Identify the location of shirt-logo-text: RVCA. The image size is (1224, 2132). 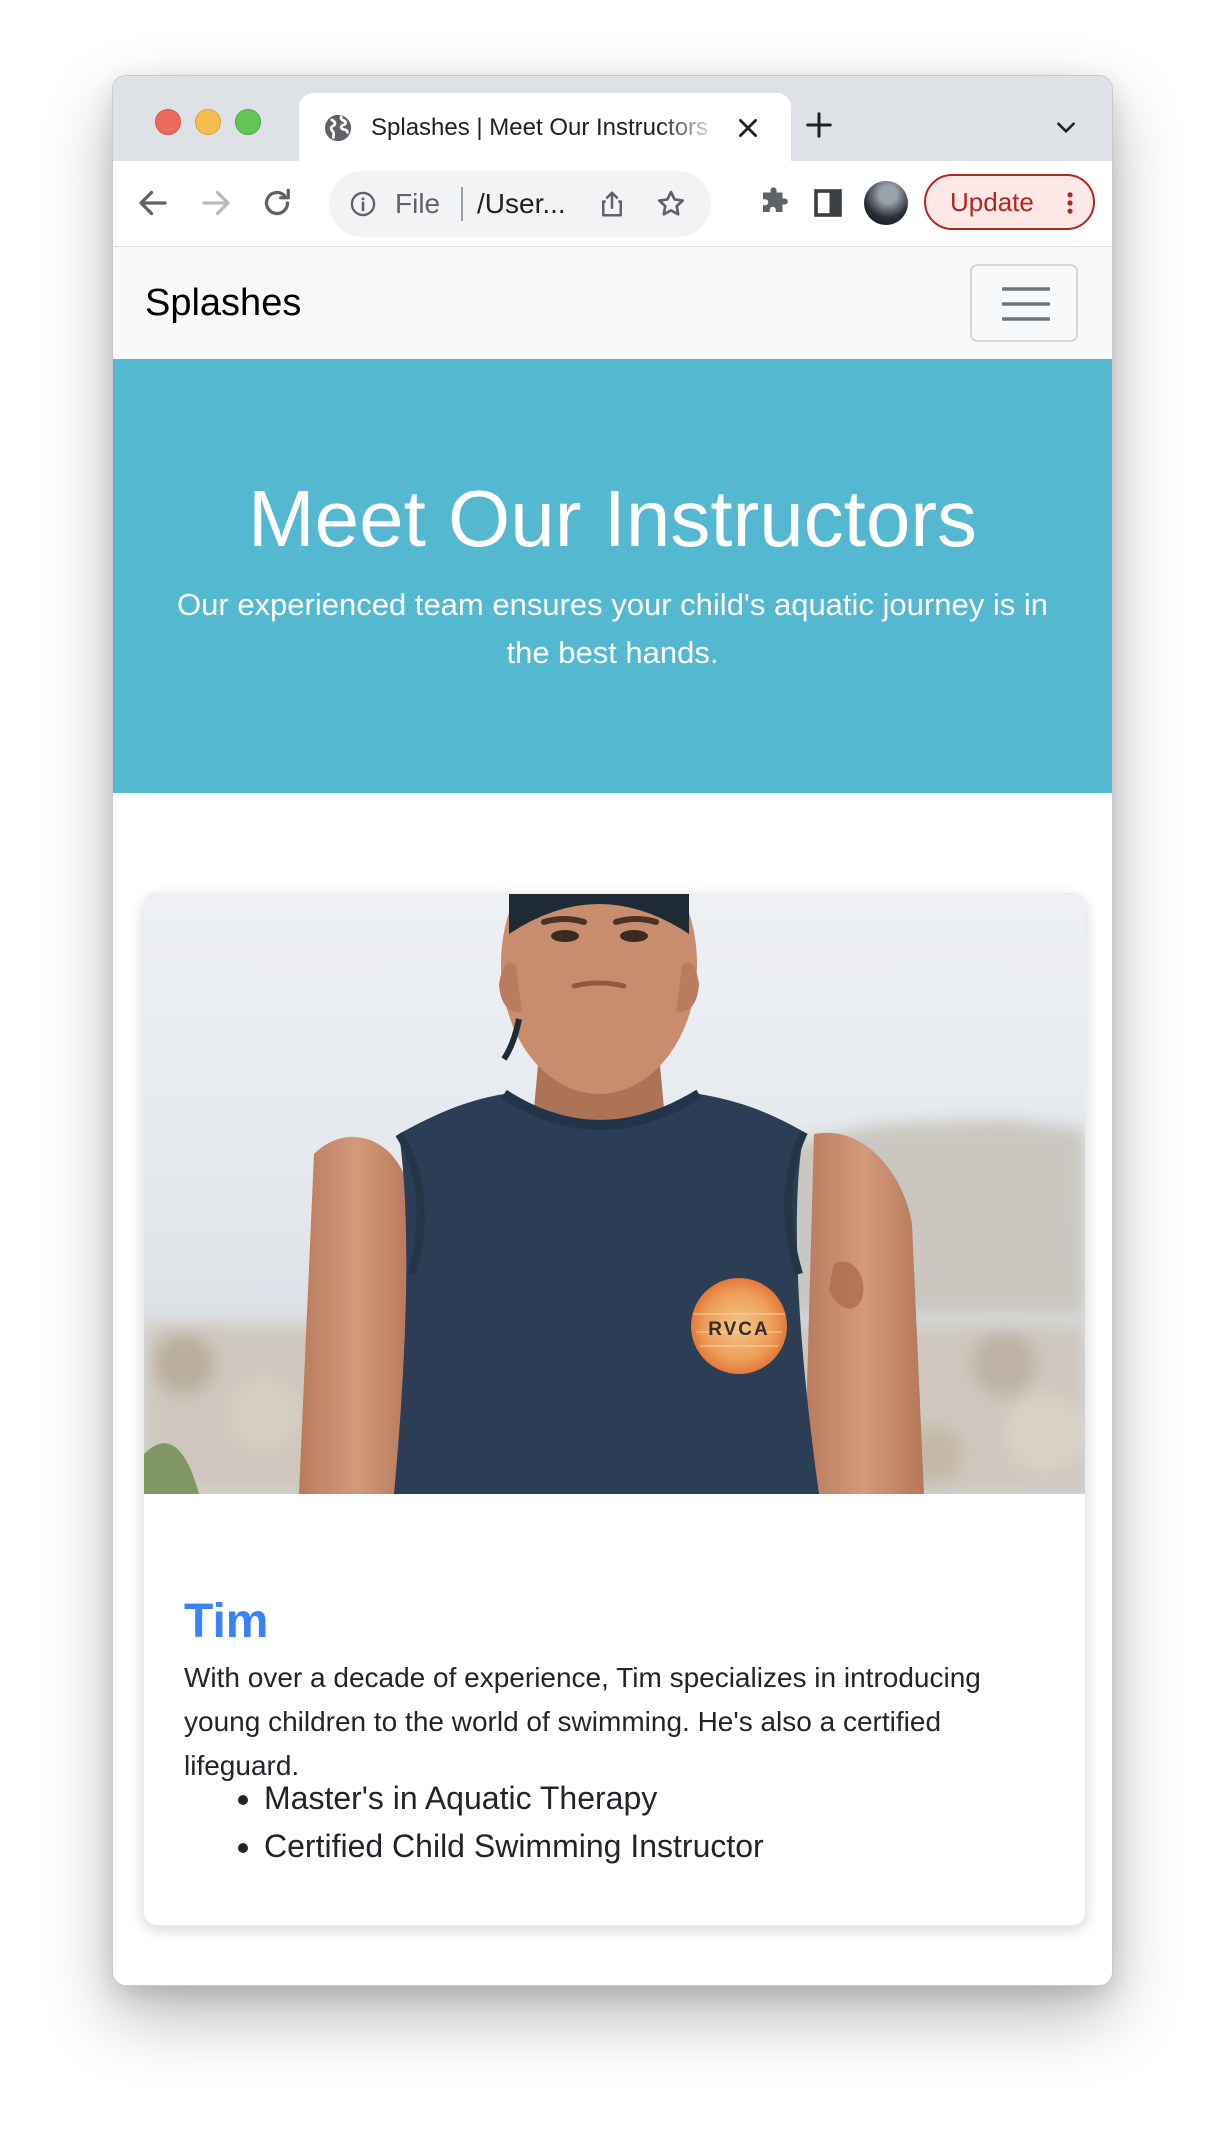
(739, 1329).